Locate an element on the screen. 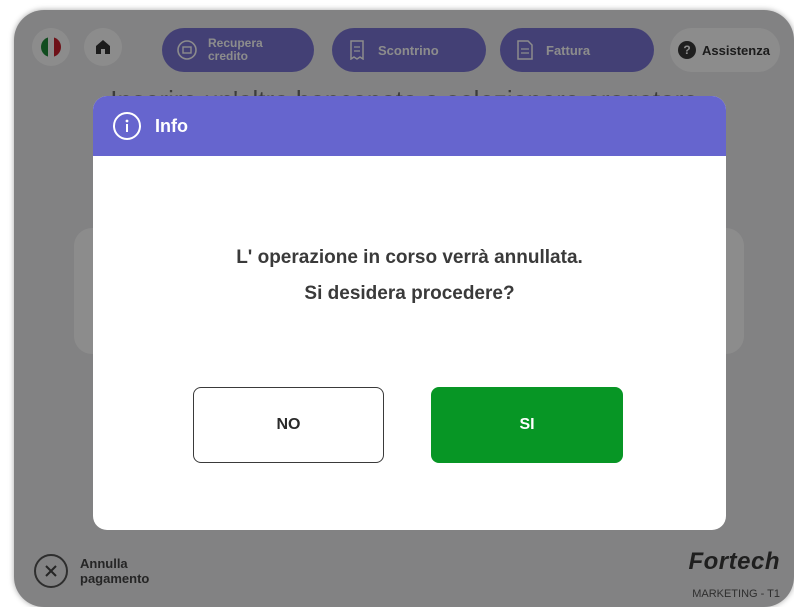  yes-button: SI is located at coordinates (527, 425).